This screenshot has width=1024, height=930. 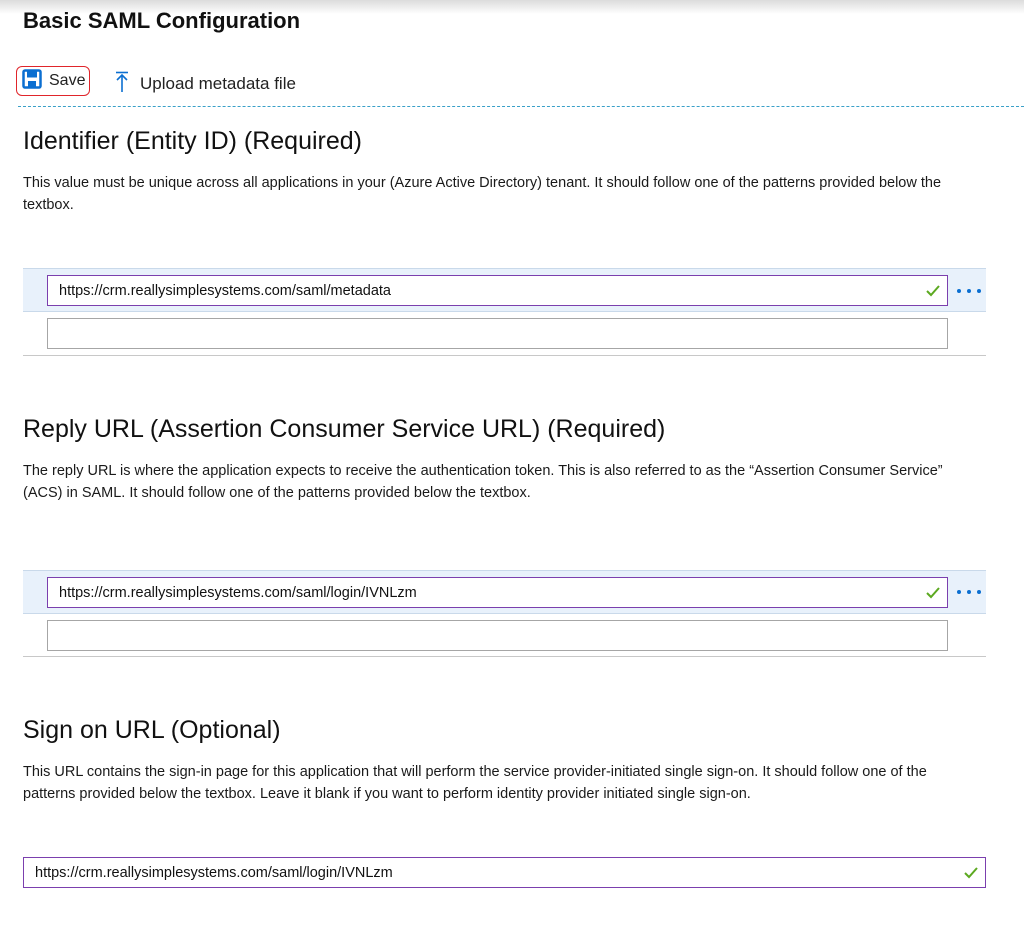 What do you see at coordinates (497, 635) in the screenshot?
I see `reply-url-input-new` at bounding box center [497, 635].